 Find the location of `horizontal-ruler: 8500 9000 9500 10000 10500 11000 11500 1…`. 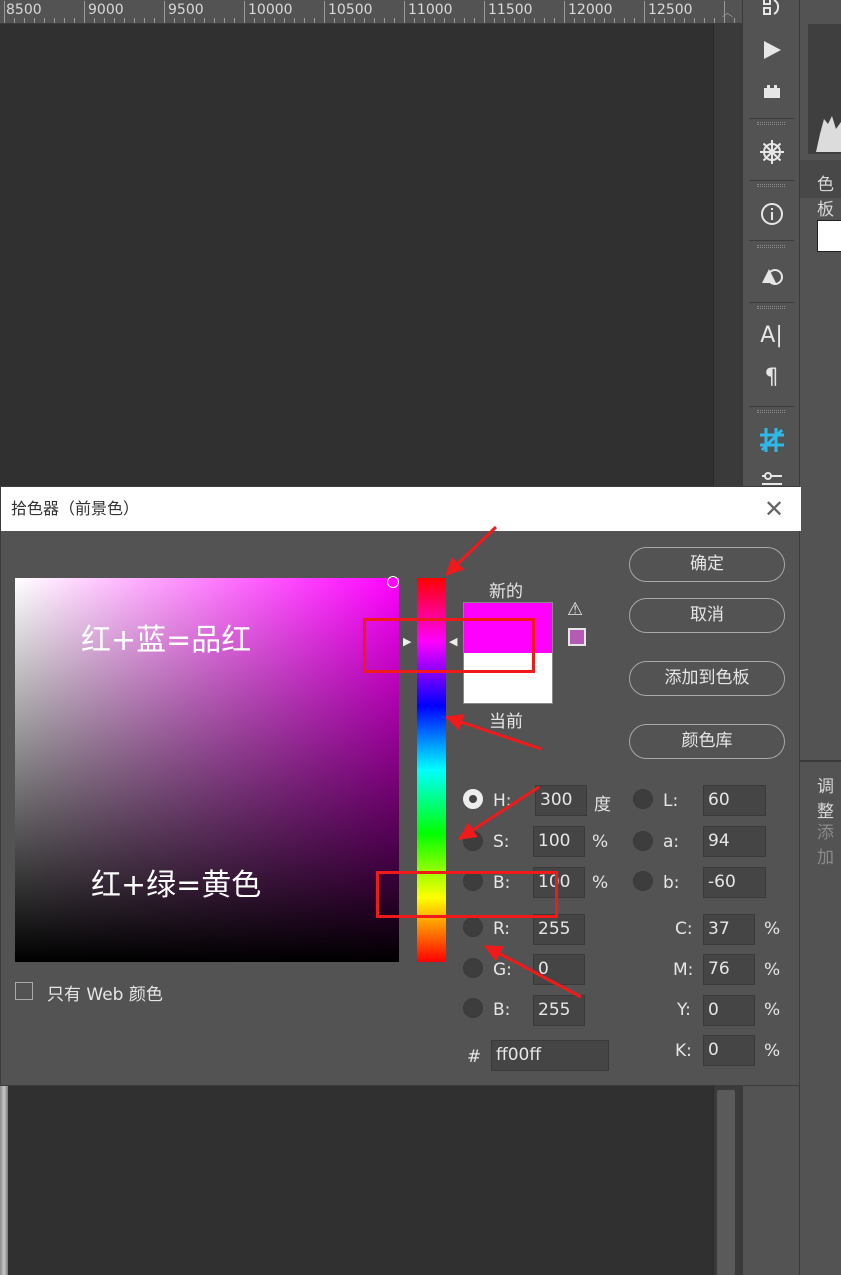

horizontal-ruler: 8500 9000 9500 10000 10500 11000 11500 1… is located at coordinates (371, 12).